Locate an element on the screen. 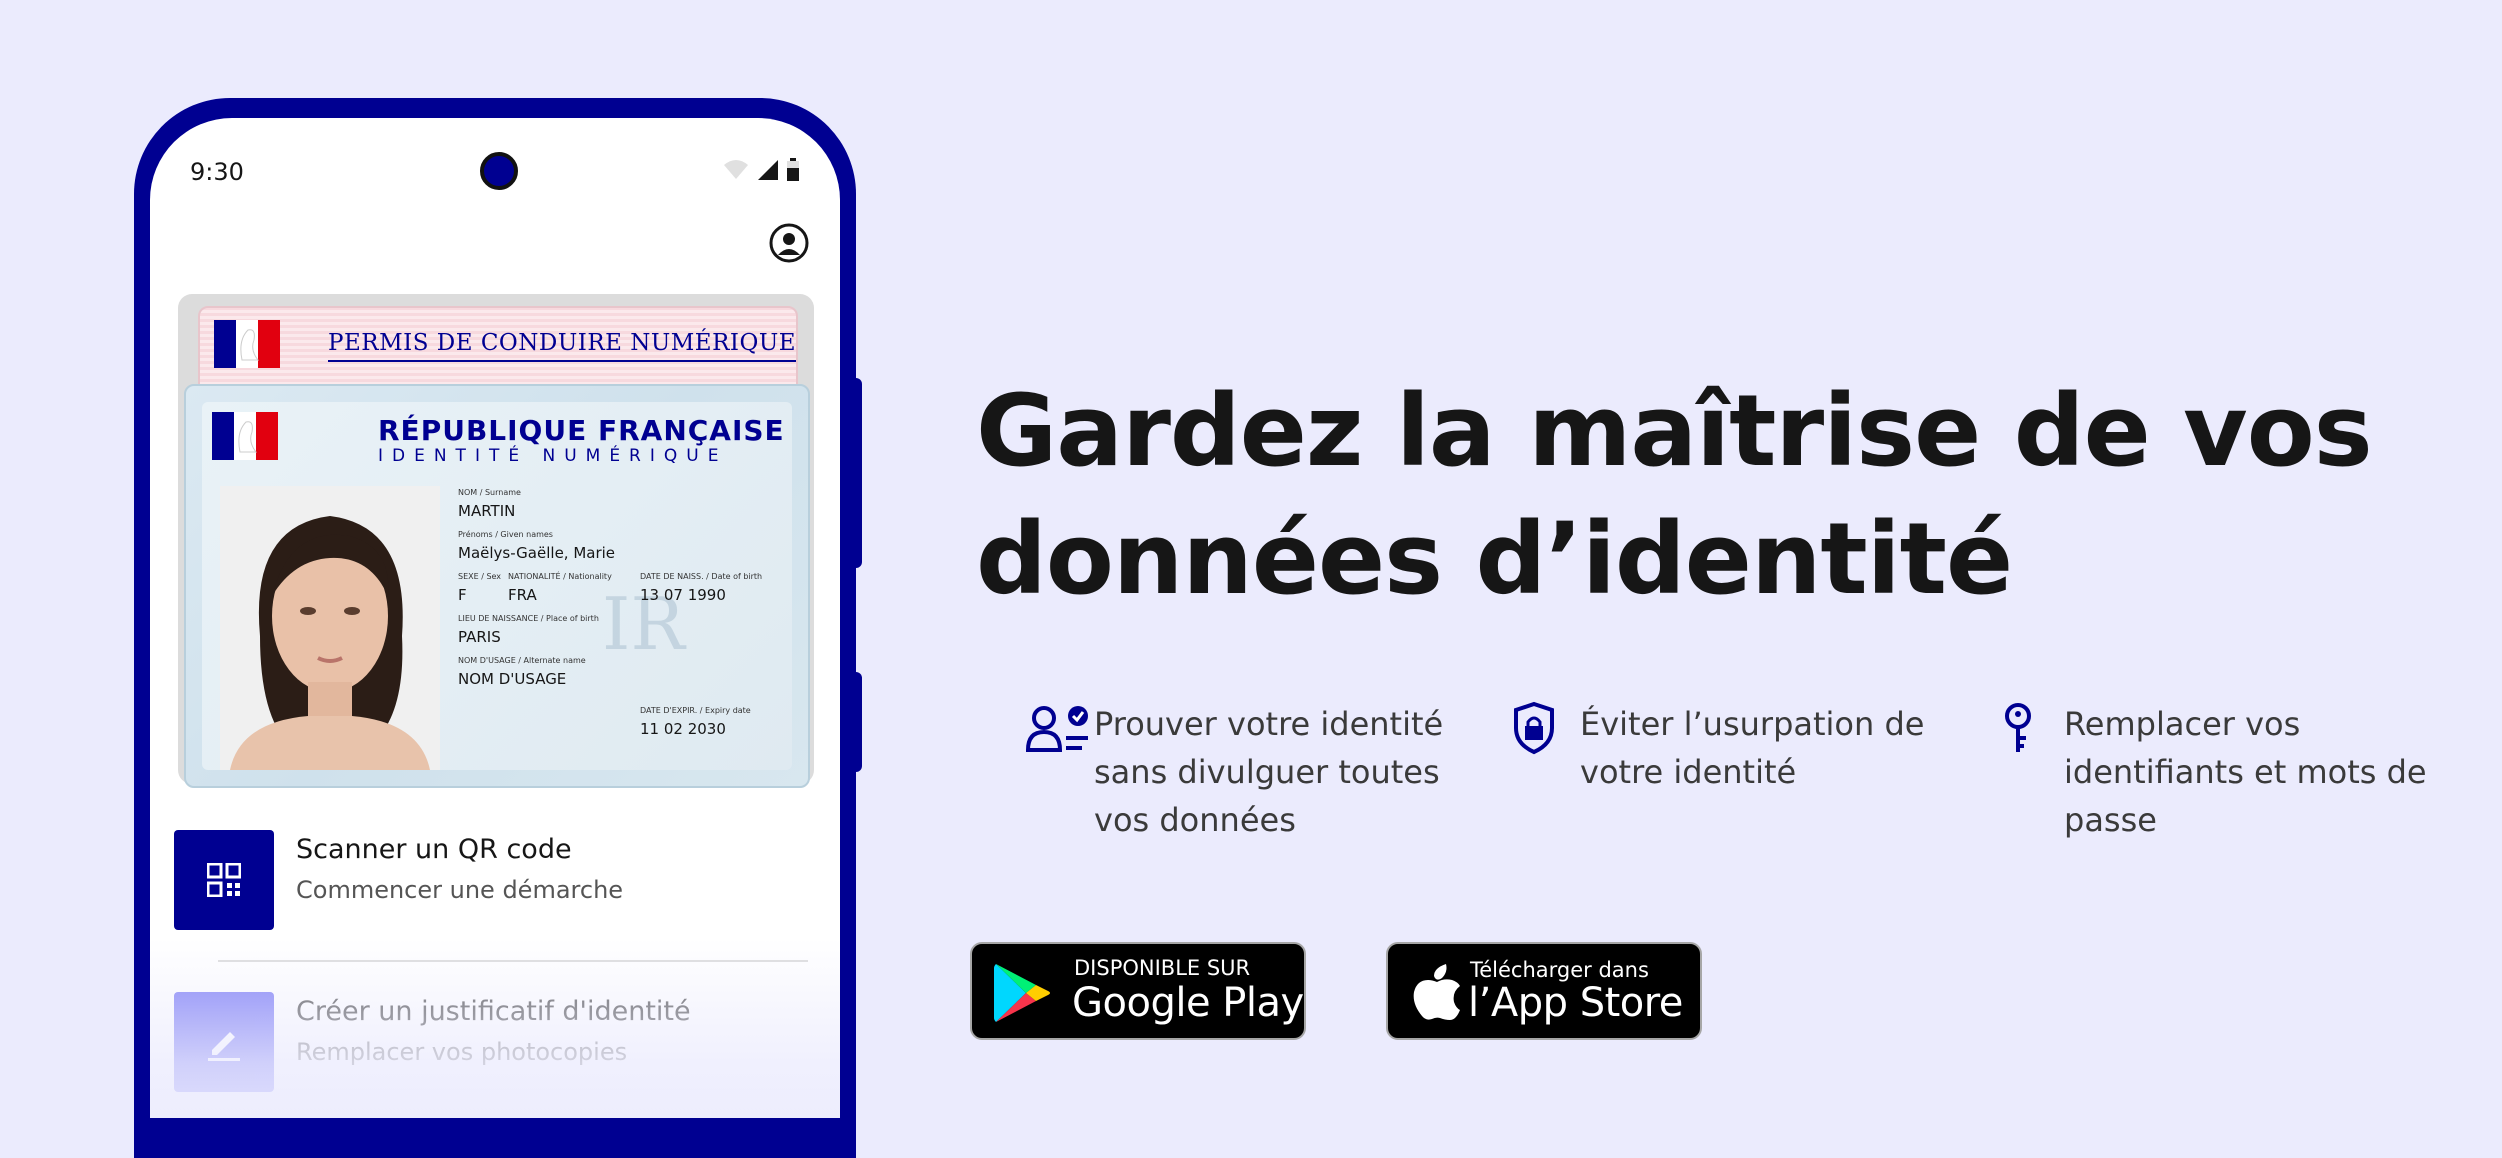 The height and width of the screenshot is (1158, 2502). feature-text-line: identifiants et mots de is located at coordinates (2245, 772).